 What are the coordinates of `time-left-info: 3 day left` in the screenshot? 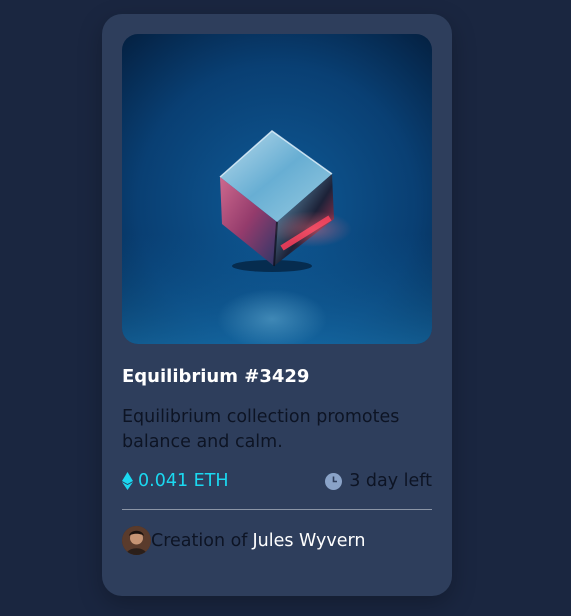 It's located at (378, 481).